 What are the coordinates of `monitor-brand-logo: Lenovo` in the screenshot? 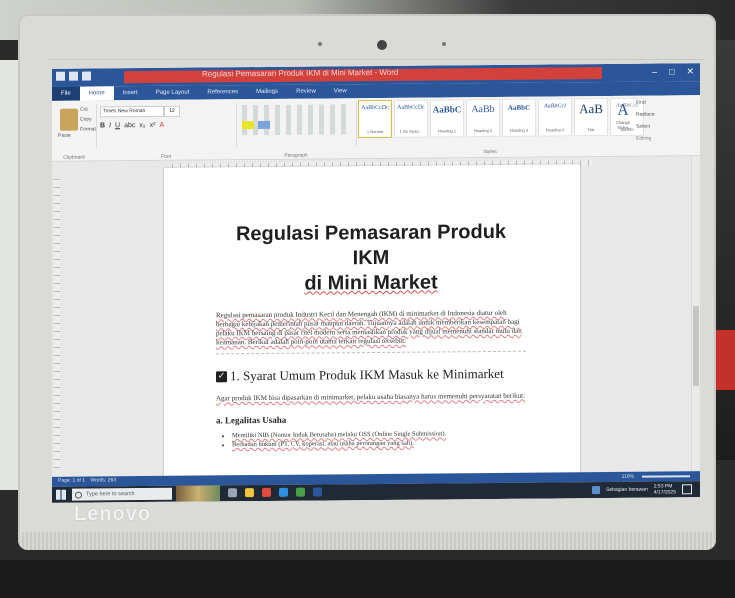 It's located at (113, 514).